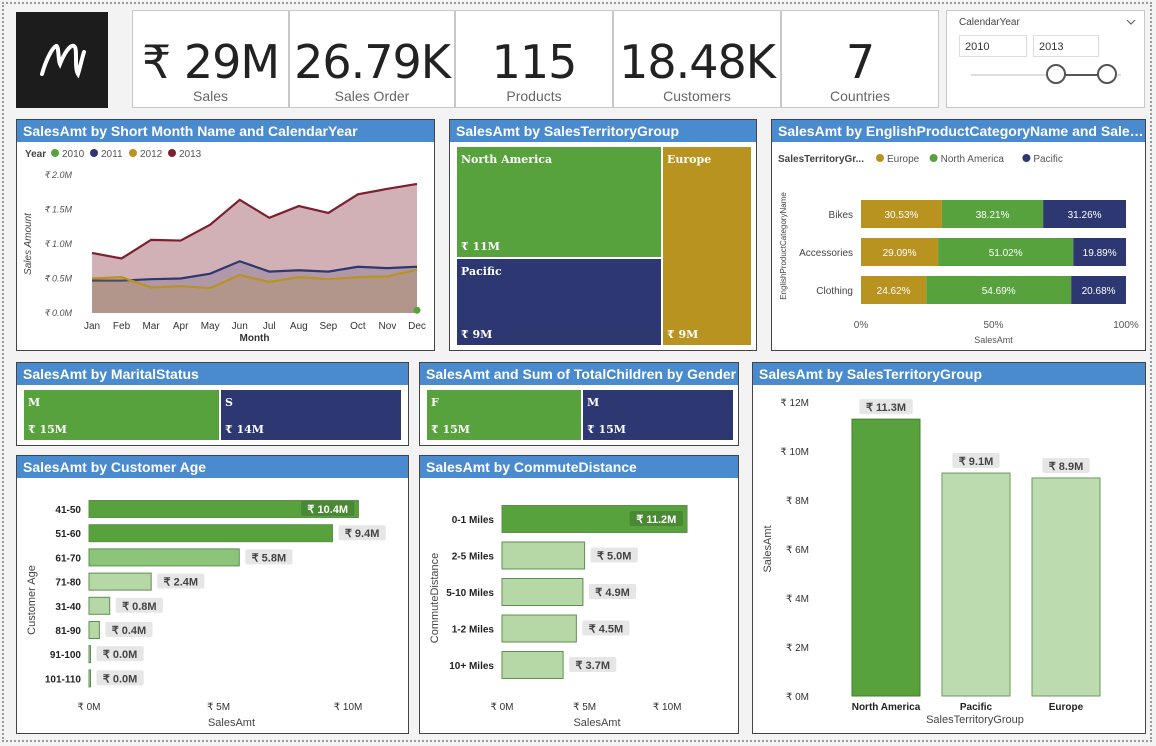  Describe the element at coordinates (894, 291) in the screenshot. I see `segment-label: 24.62%` at that location.